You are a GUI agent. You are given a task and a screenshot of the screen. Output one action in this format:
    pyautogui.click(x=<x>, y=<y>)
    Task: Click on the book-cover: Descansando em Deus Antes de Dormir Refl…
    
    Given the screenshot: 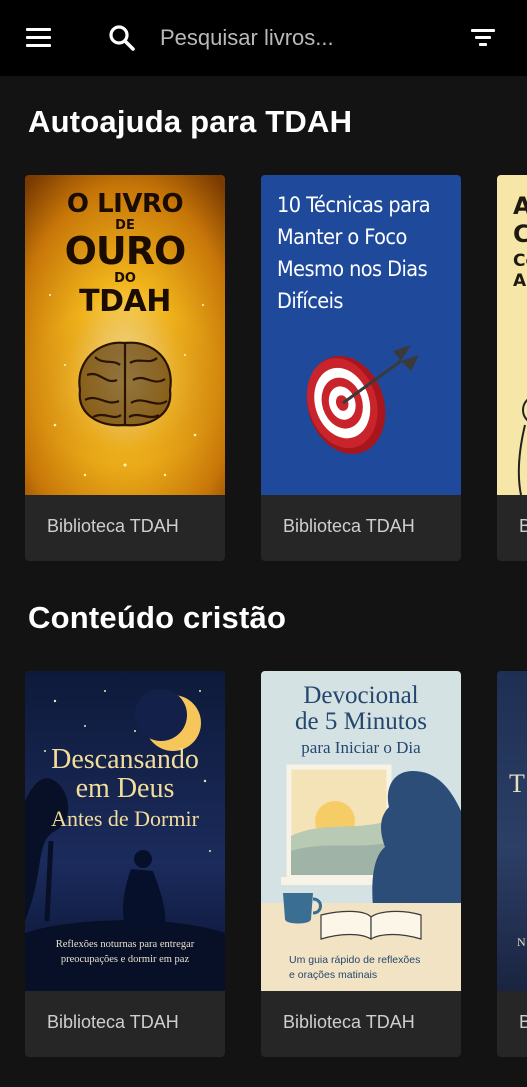 What is the action you would take?
    pyautogui.click(x=125, y=831)
    